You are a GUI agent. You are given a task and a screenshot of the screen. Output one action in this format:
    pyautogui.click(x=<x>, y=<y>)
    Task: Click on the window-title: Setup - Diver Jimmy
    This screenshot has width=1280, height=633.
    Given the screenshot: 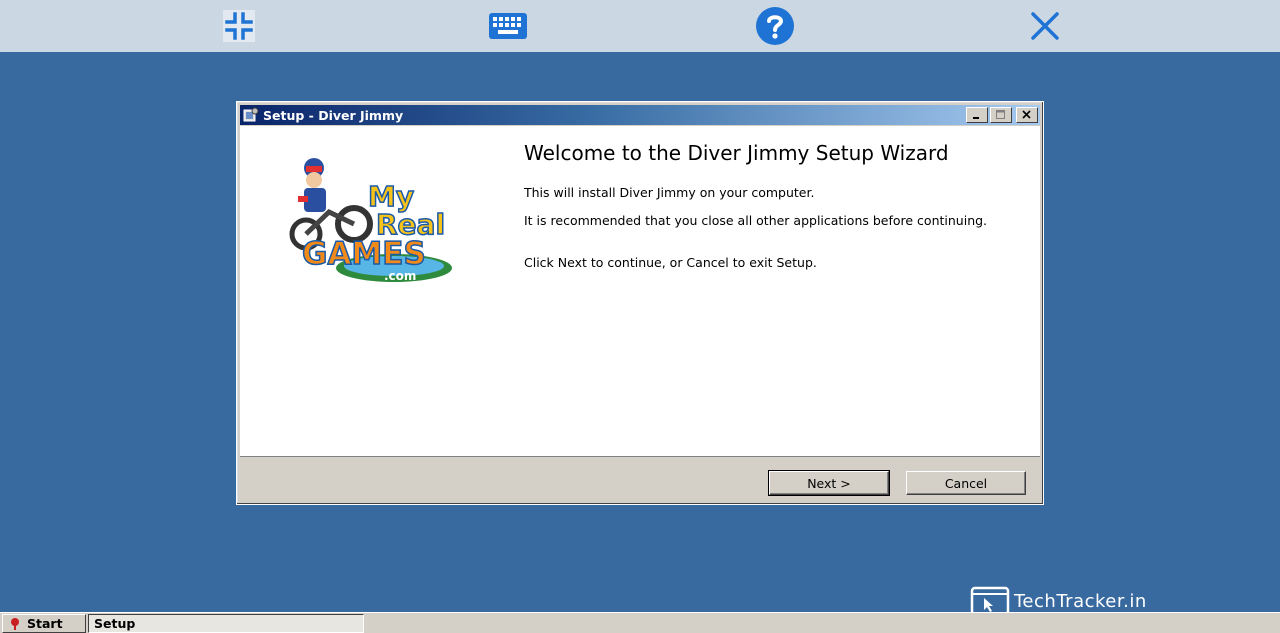 What is the action you would take?
    pyautogui.click(x=333, y=115)
    